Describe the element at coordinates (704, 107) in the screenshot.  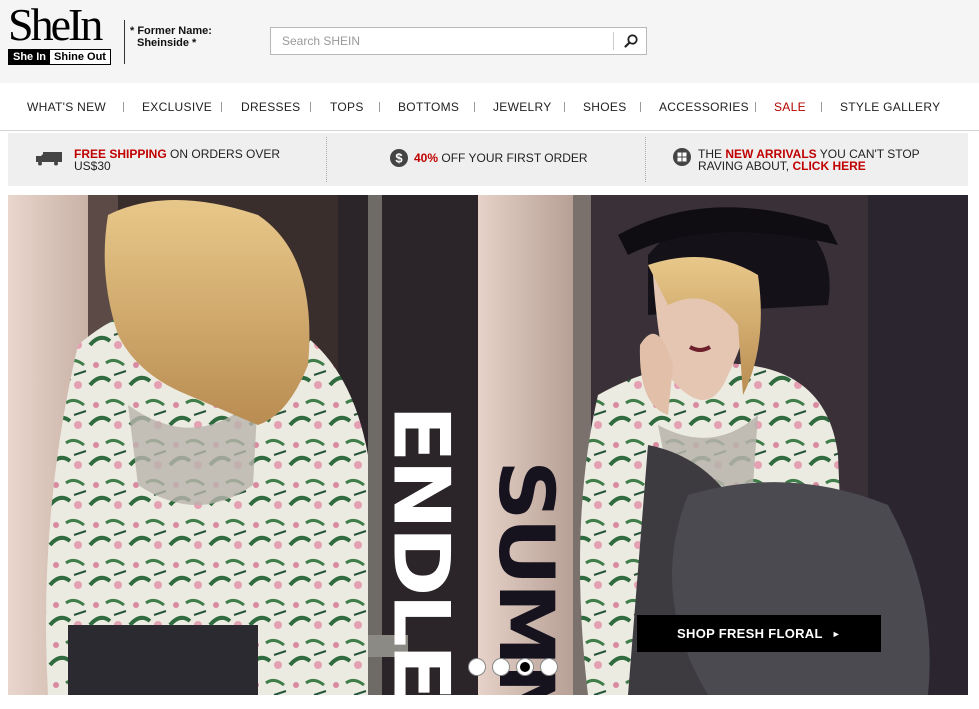
I see `nav-accessories: ACCESSORIES` at that location.